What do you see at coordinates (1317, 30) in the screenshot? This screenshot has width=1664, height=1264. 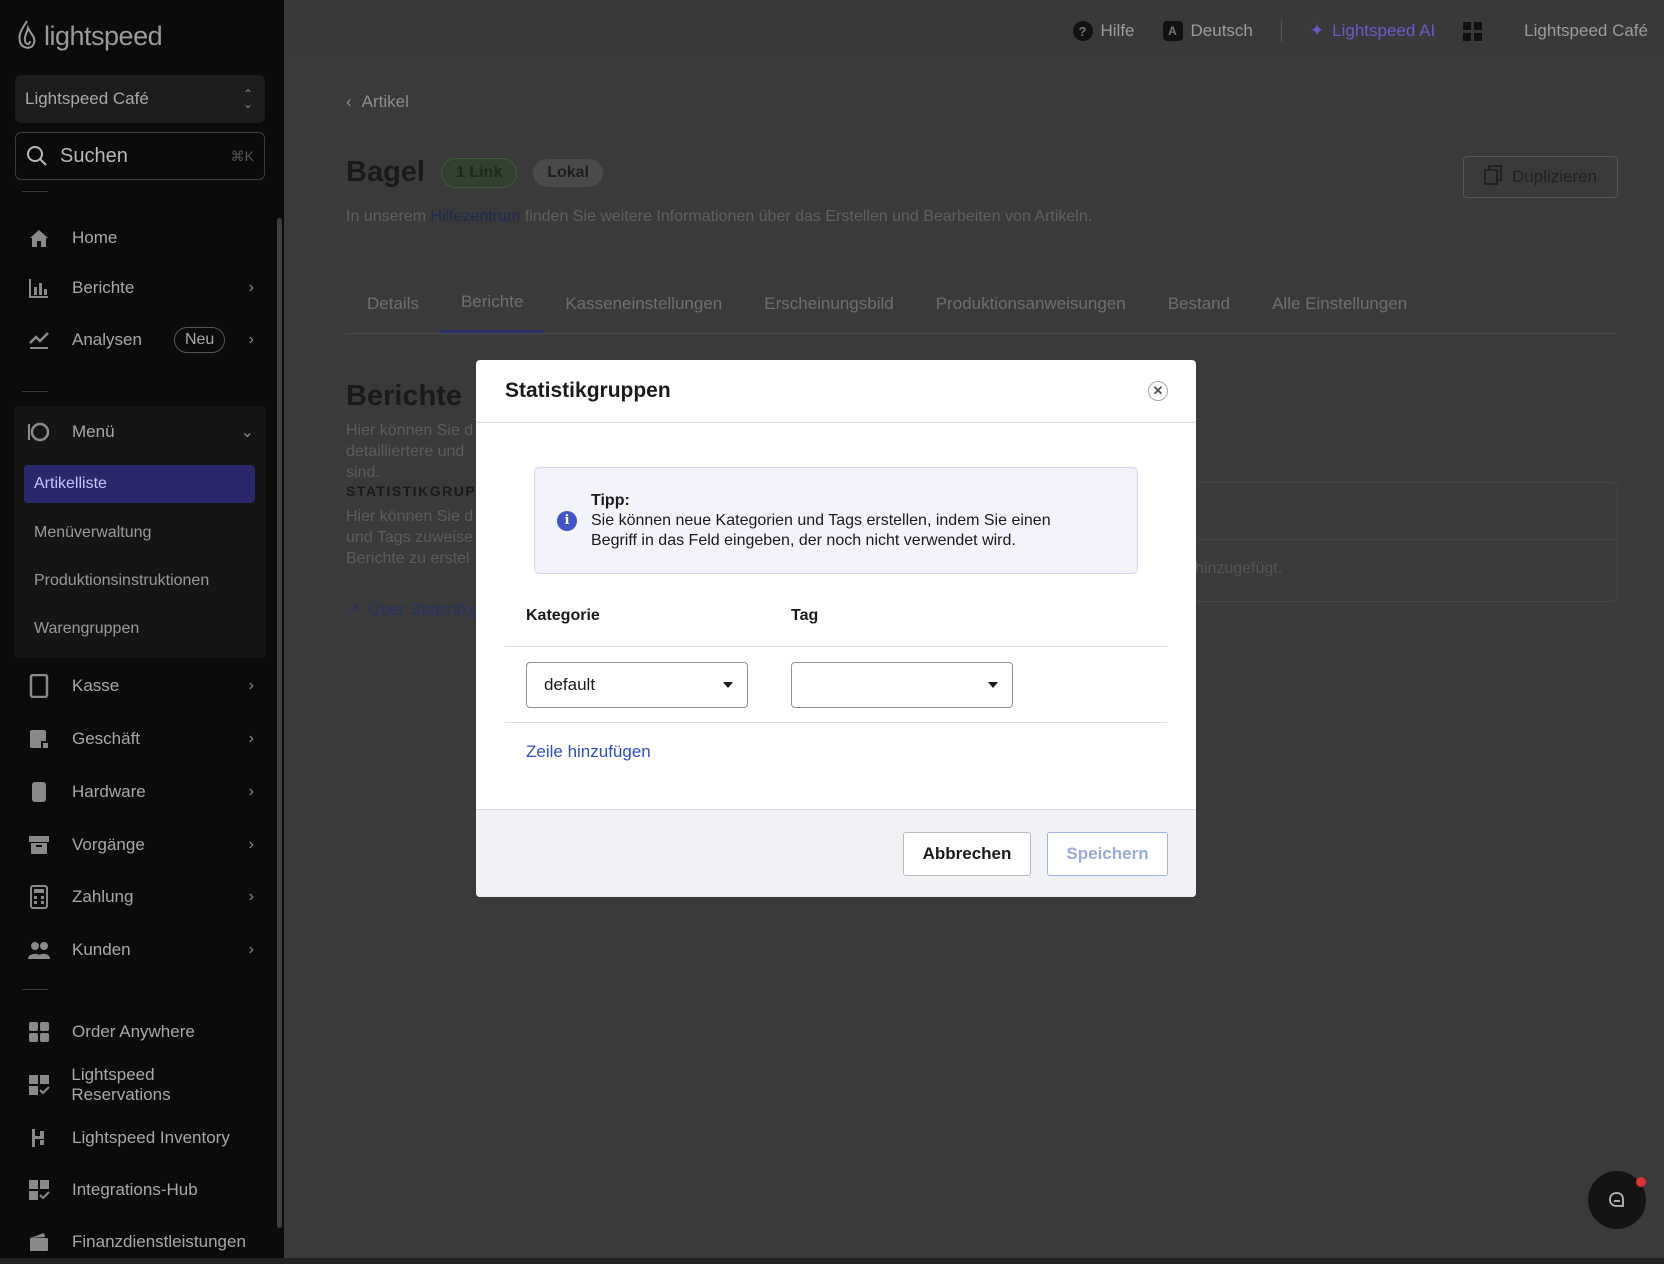 I see `sparkle-icon: ✦` at bounding box center [1317, 30].